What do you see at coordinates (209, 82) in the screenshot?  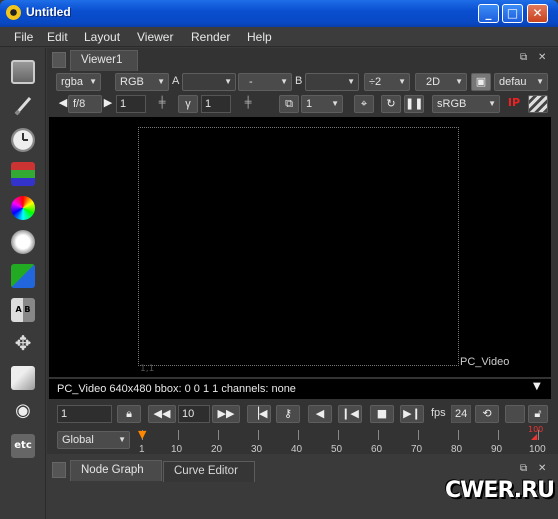 I see `input-a-dropdown: ▼` at bounding box center [209, 82].